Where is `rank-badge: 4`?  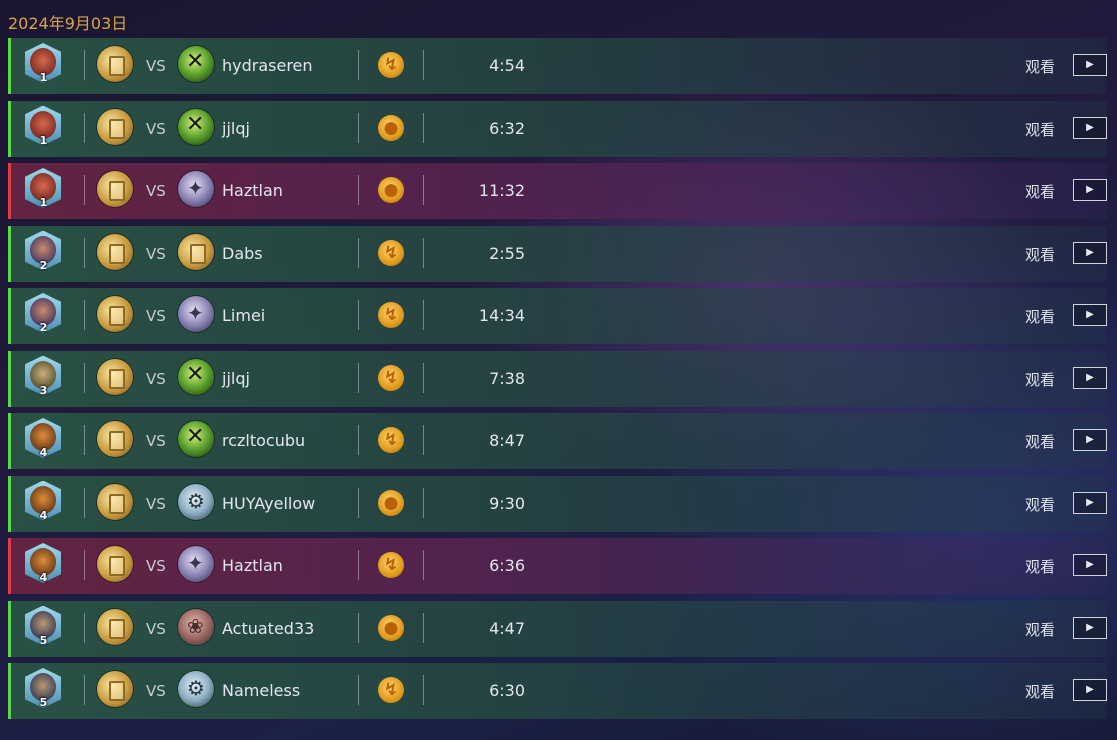
rank-badge: 4 is located at coordinates (43, 452).